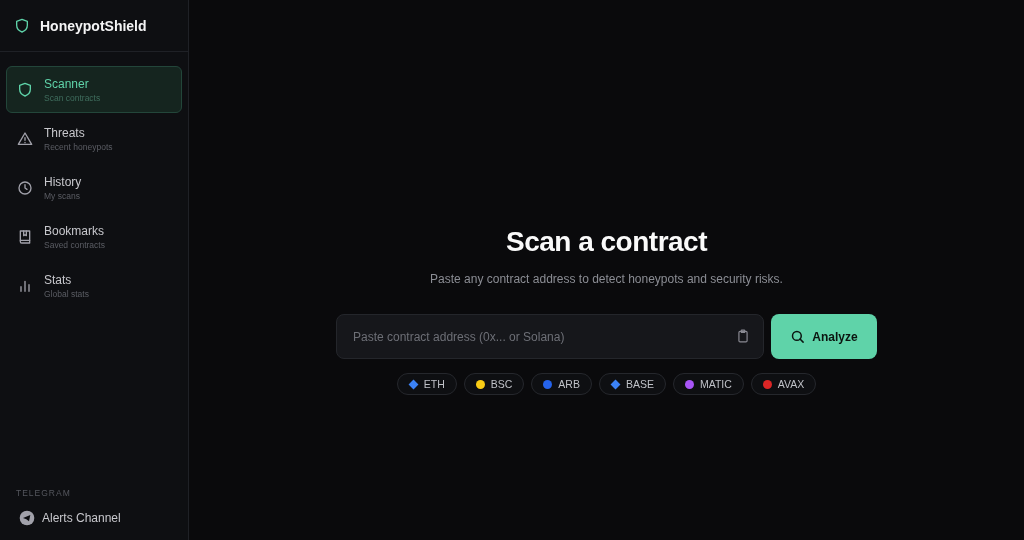 Image resolution: width=1024 pixels, height=540 pixels. I want to click on analyze-button: Analyze, so click(824, 336).